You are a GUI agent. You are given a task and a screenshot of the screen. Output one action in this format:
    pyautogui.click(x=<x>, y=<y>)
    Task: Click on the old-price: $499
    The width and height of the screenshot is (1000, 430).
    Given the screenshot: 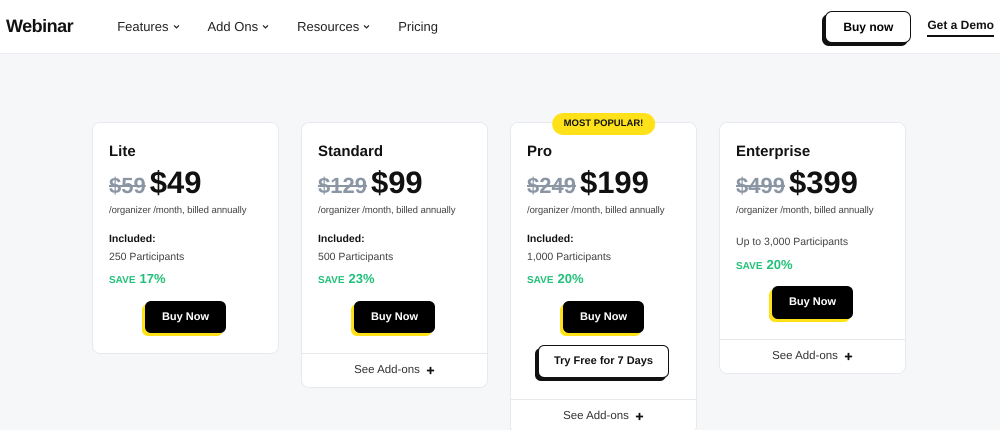 What is the action you would take?
    pyautogui.click(x=760, y=186)
    